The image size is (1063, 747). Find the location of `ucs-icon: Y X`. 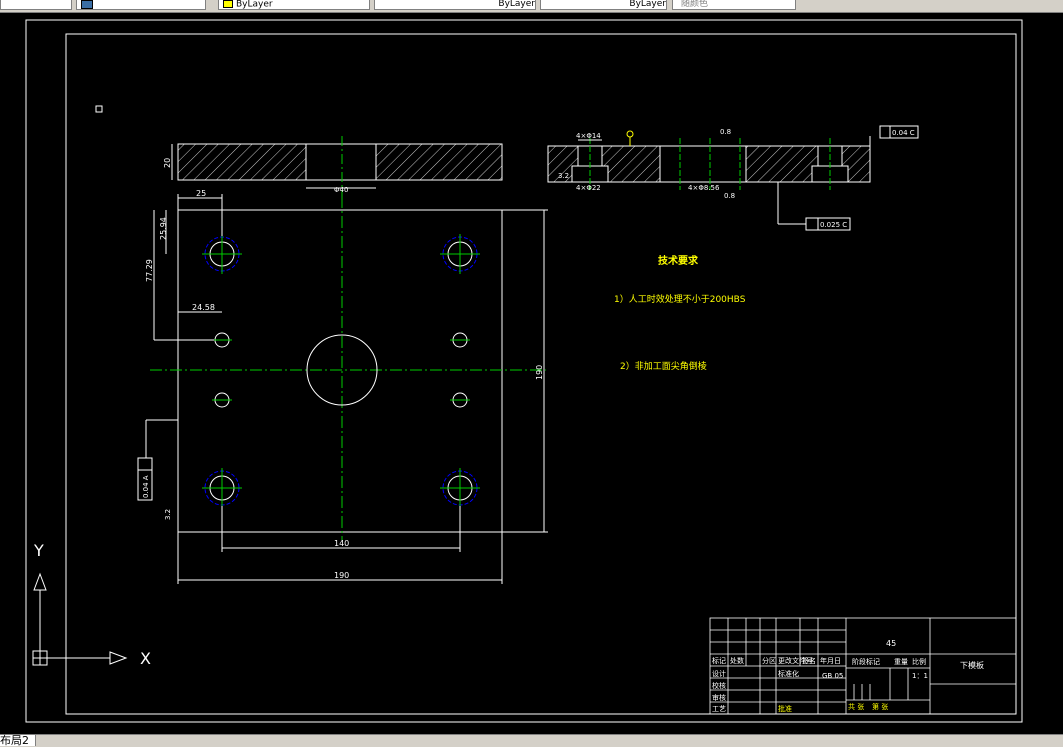

ucs-icon: Y X is located at coordinates (91, 604).